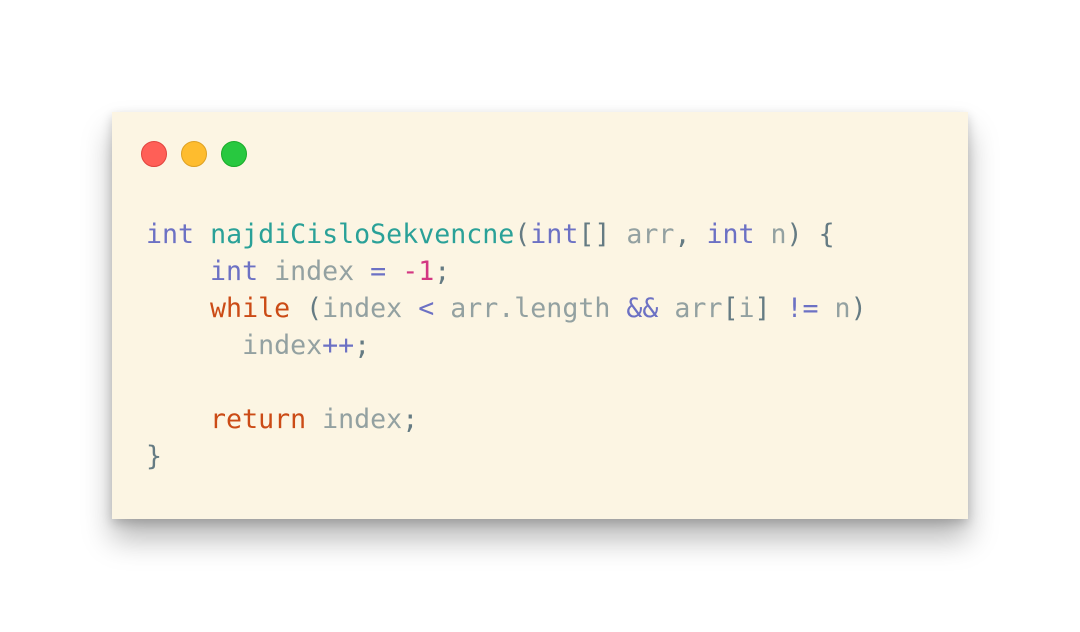 Image resolution: width=1080 pixels, height=632 pixels. Describe the element at coordinates (730, 308) in the screenshot. I see `code-token-punctuation: [` at that location.